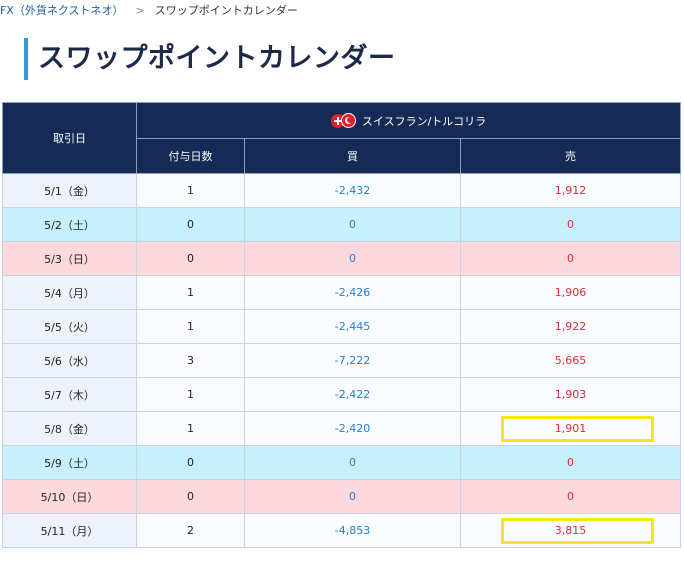 The image size is (684, 569). Describe the element at coordinates (69, 360) in the screenshot. I see `date-cell: 5/6（水）` at that location.